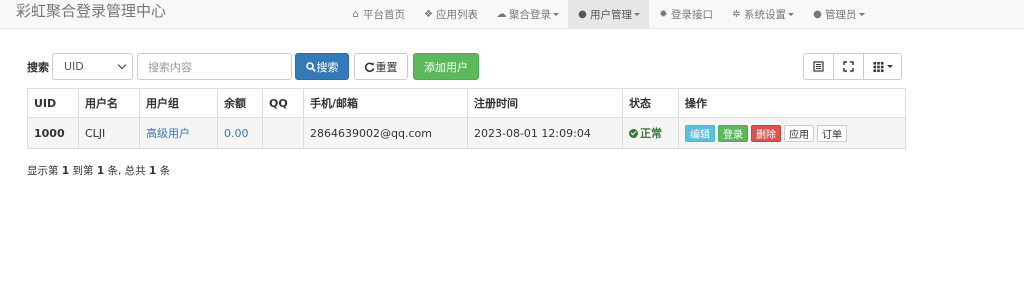 Image resolution: width=1024 pixels, height=299 pixels. Describe the element at coordinates (153, 171) in the screenshot. I see `page-info-total: 1` at that location.